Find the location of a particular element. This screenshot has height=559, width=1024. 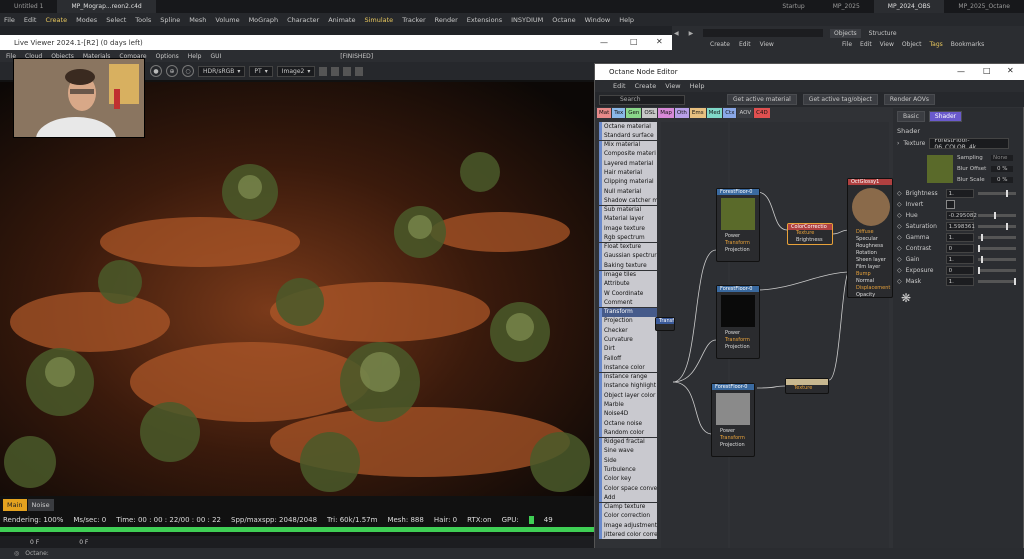

sampling-select: None is located at coordinates (1002, 158).